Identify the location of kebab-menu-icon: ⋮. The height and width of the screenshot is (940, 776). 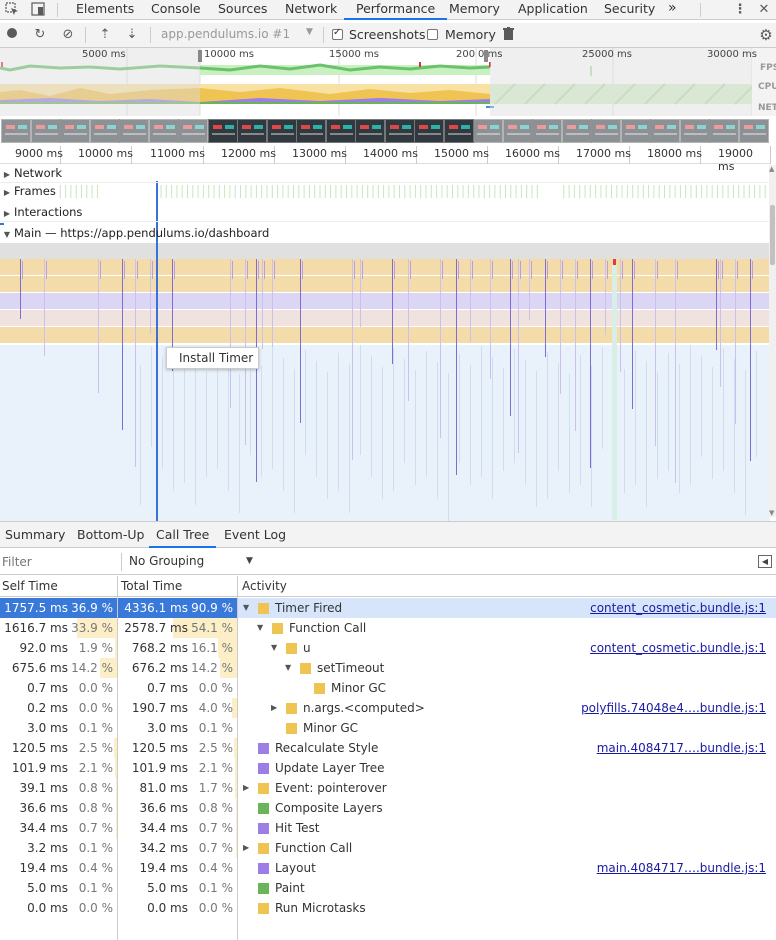
(740, 10).